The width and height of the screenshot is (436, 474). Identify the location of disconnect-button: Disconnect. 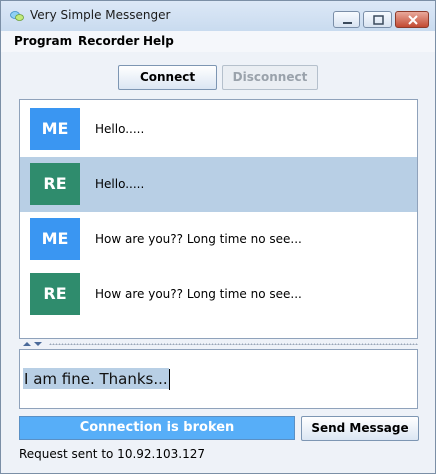
(270, 77).